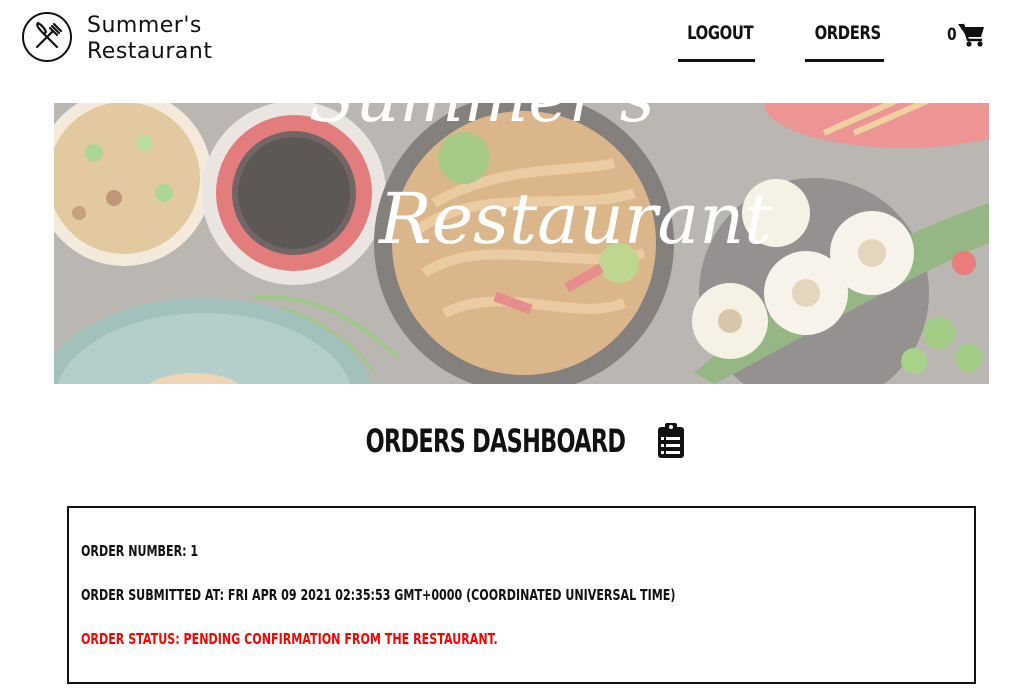  What do you see at coordinates (144, 25) in the screenshot?
I see `brand-name-line1: Summer's` at bounding box center [144, 25].